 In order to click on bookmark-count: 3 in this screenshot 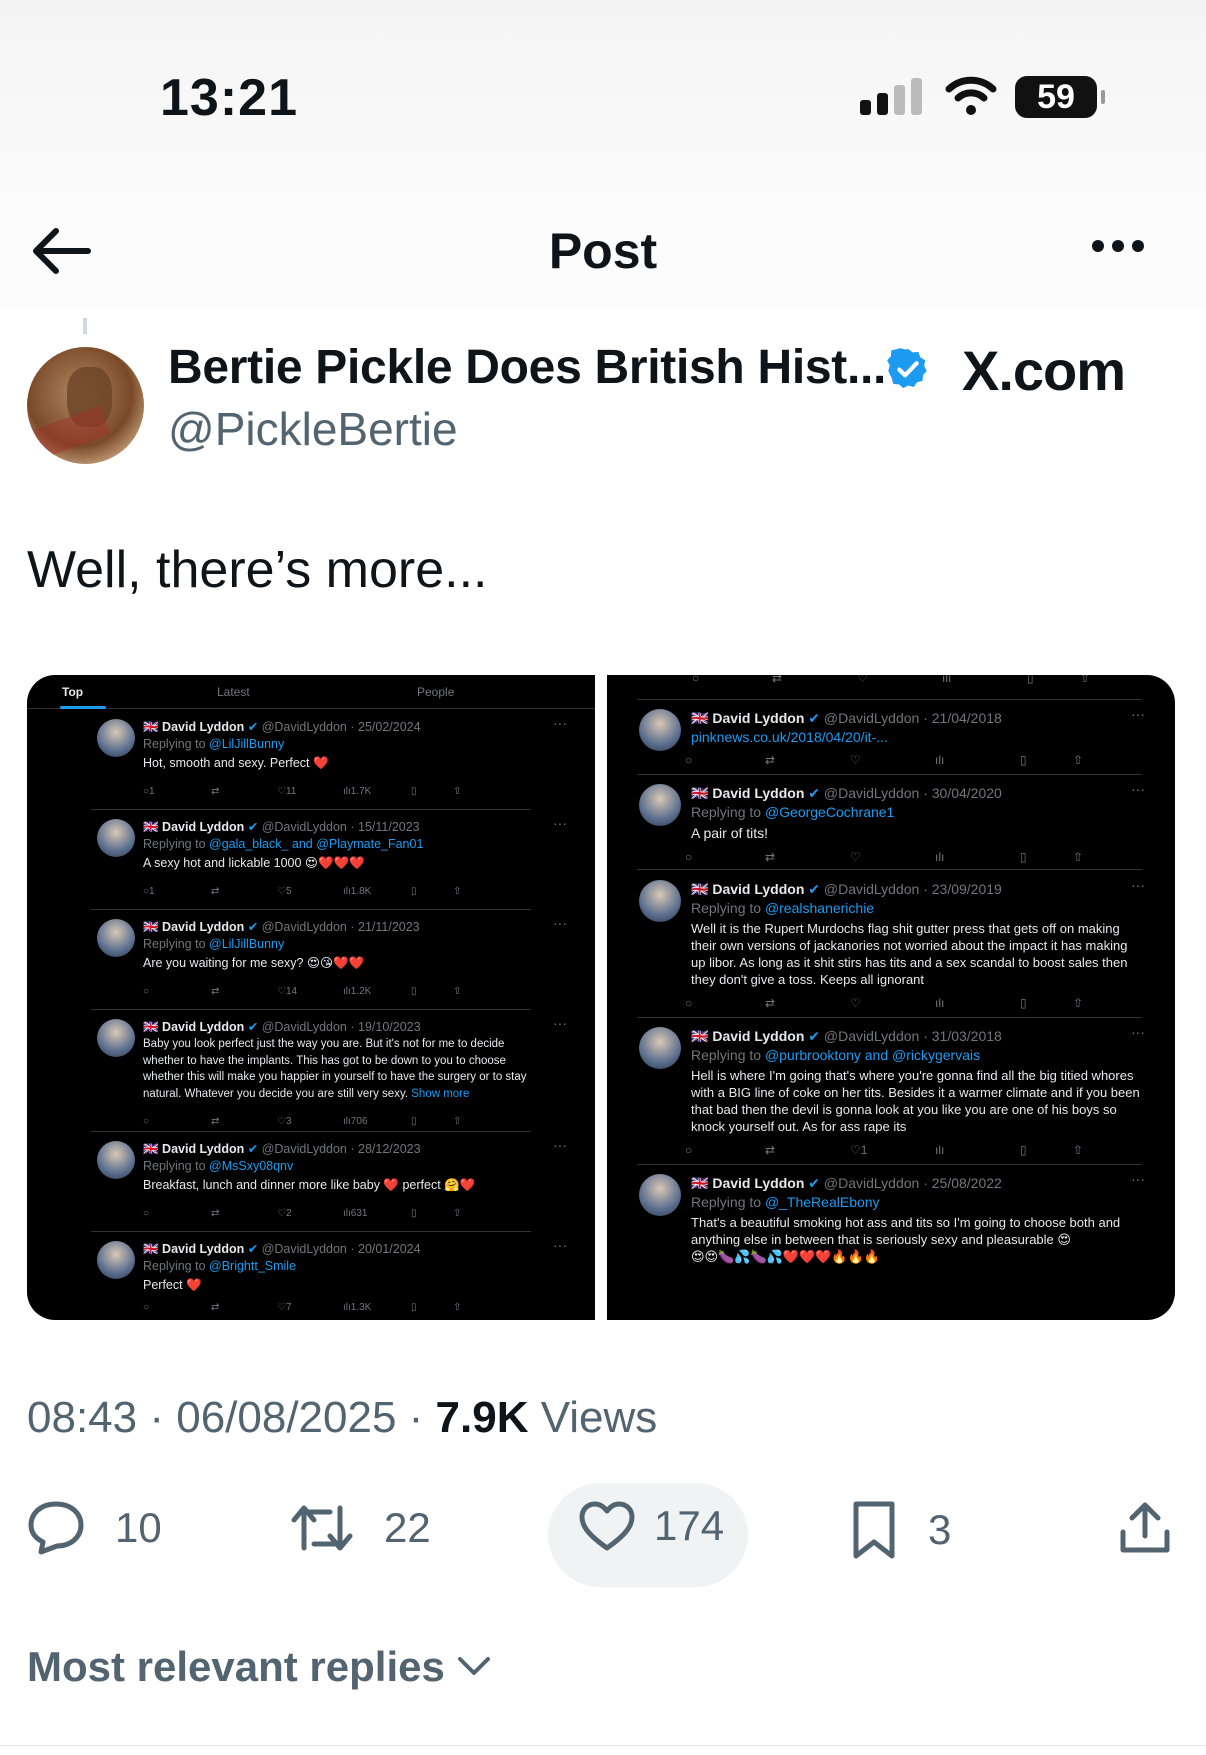, I will do `click(940, 1529)`.